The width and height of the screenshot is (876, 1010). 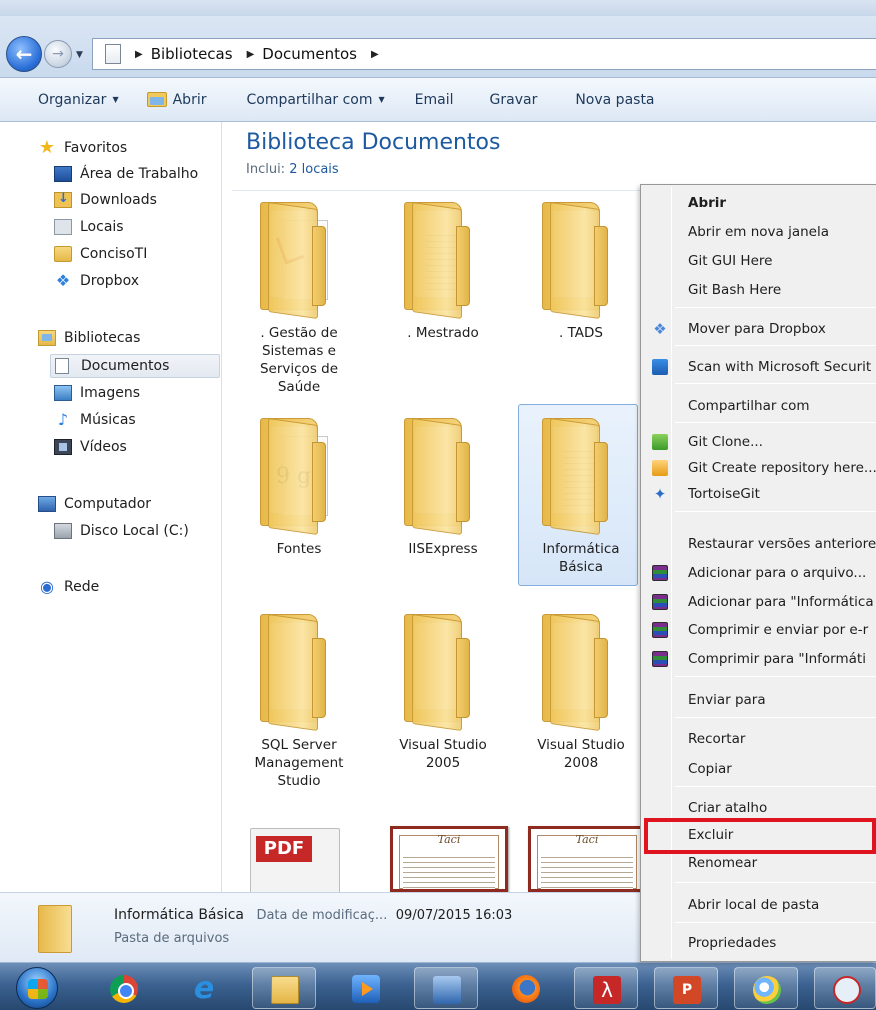 What do you see at coordinates (759, 630) in the screenshot?
I see `menu-item-compress-email: Comprimir e enviar por e-r` at bounding box center [759, 630].